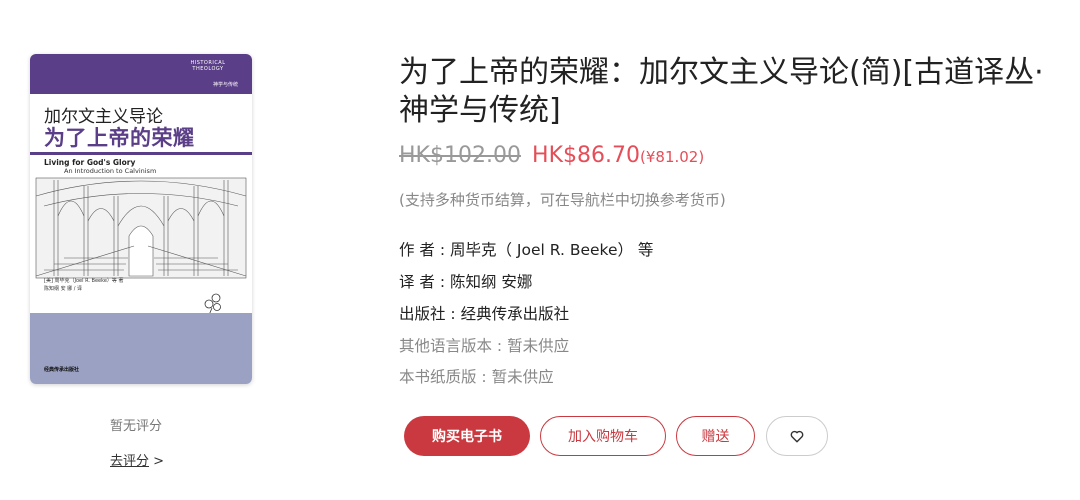  I want to click on cover-title-line2: 为了上帝的荣耀, so click(119, 138).